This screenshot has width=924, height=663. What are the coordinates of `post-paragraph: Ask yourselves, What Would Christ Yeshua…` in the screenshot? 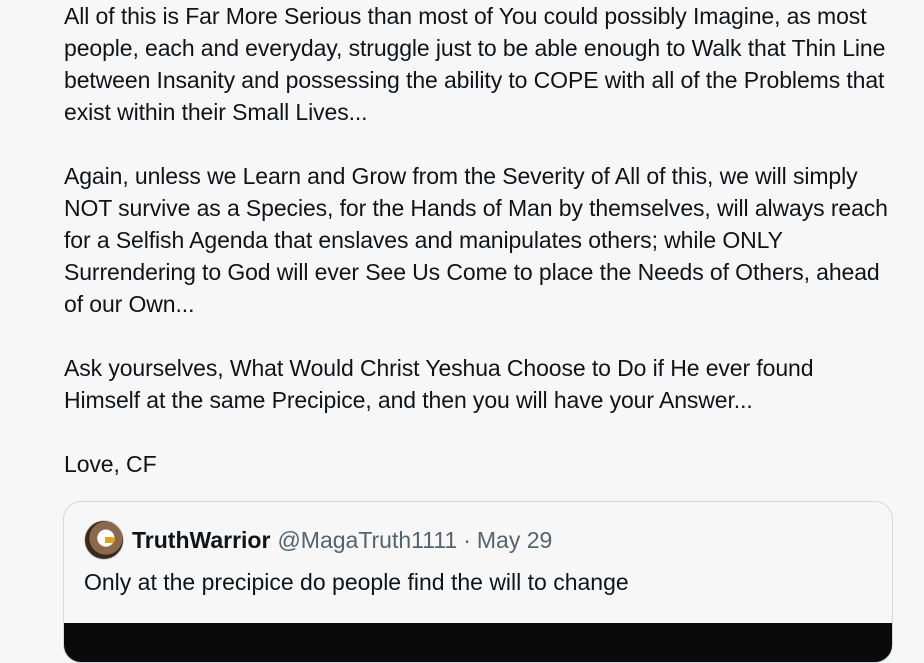 It's located at (442, 384).